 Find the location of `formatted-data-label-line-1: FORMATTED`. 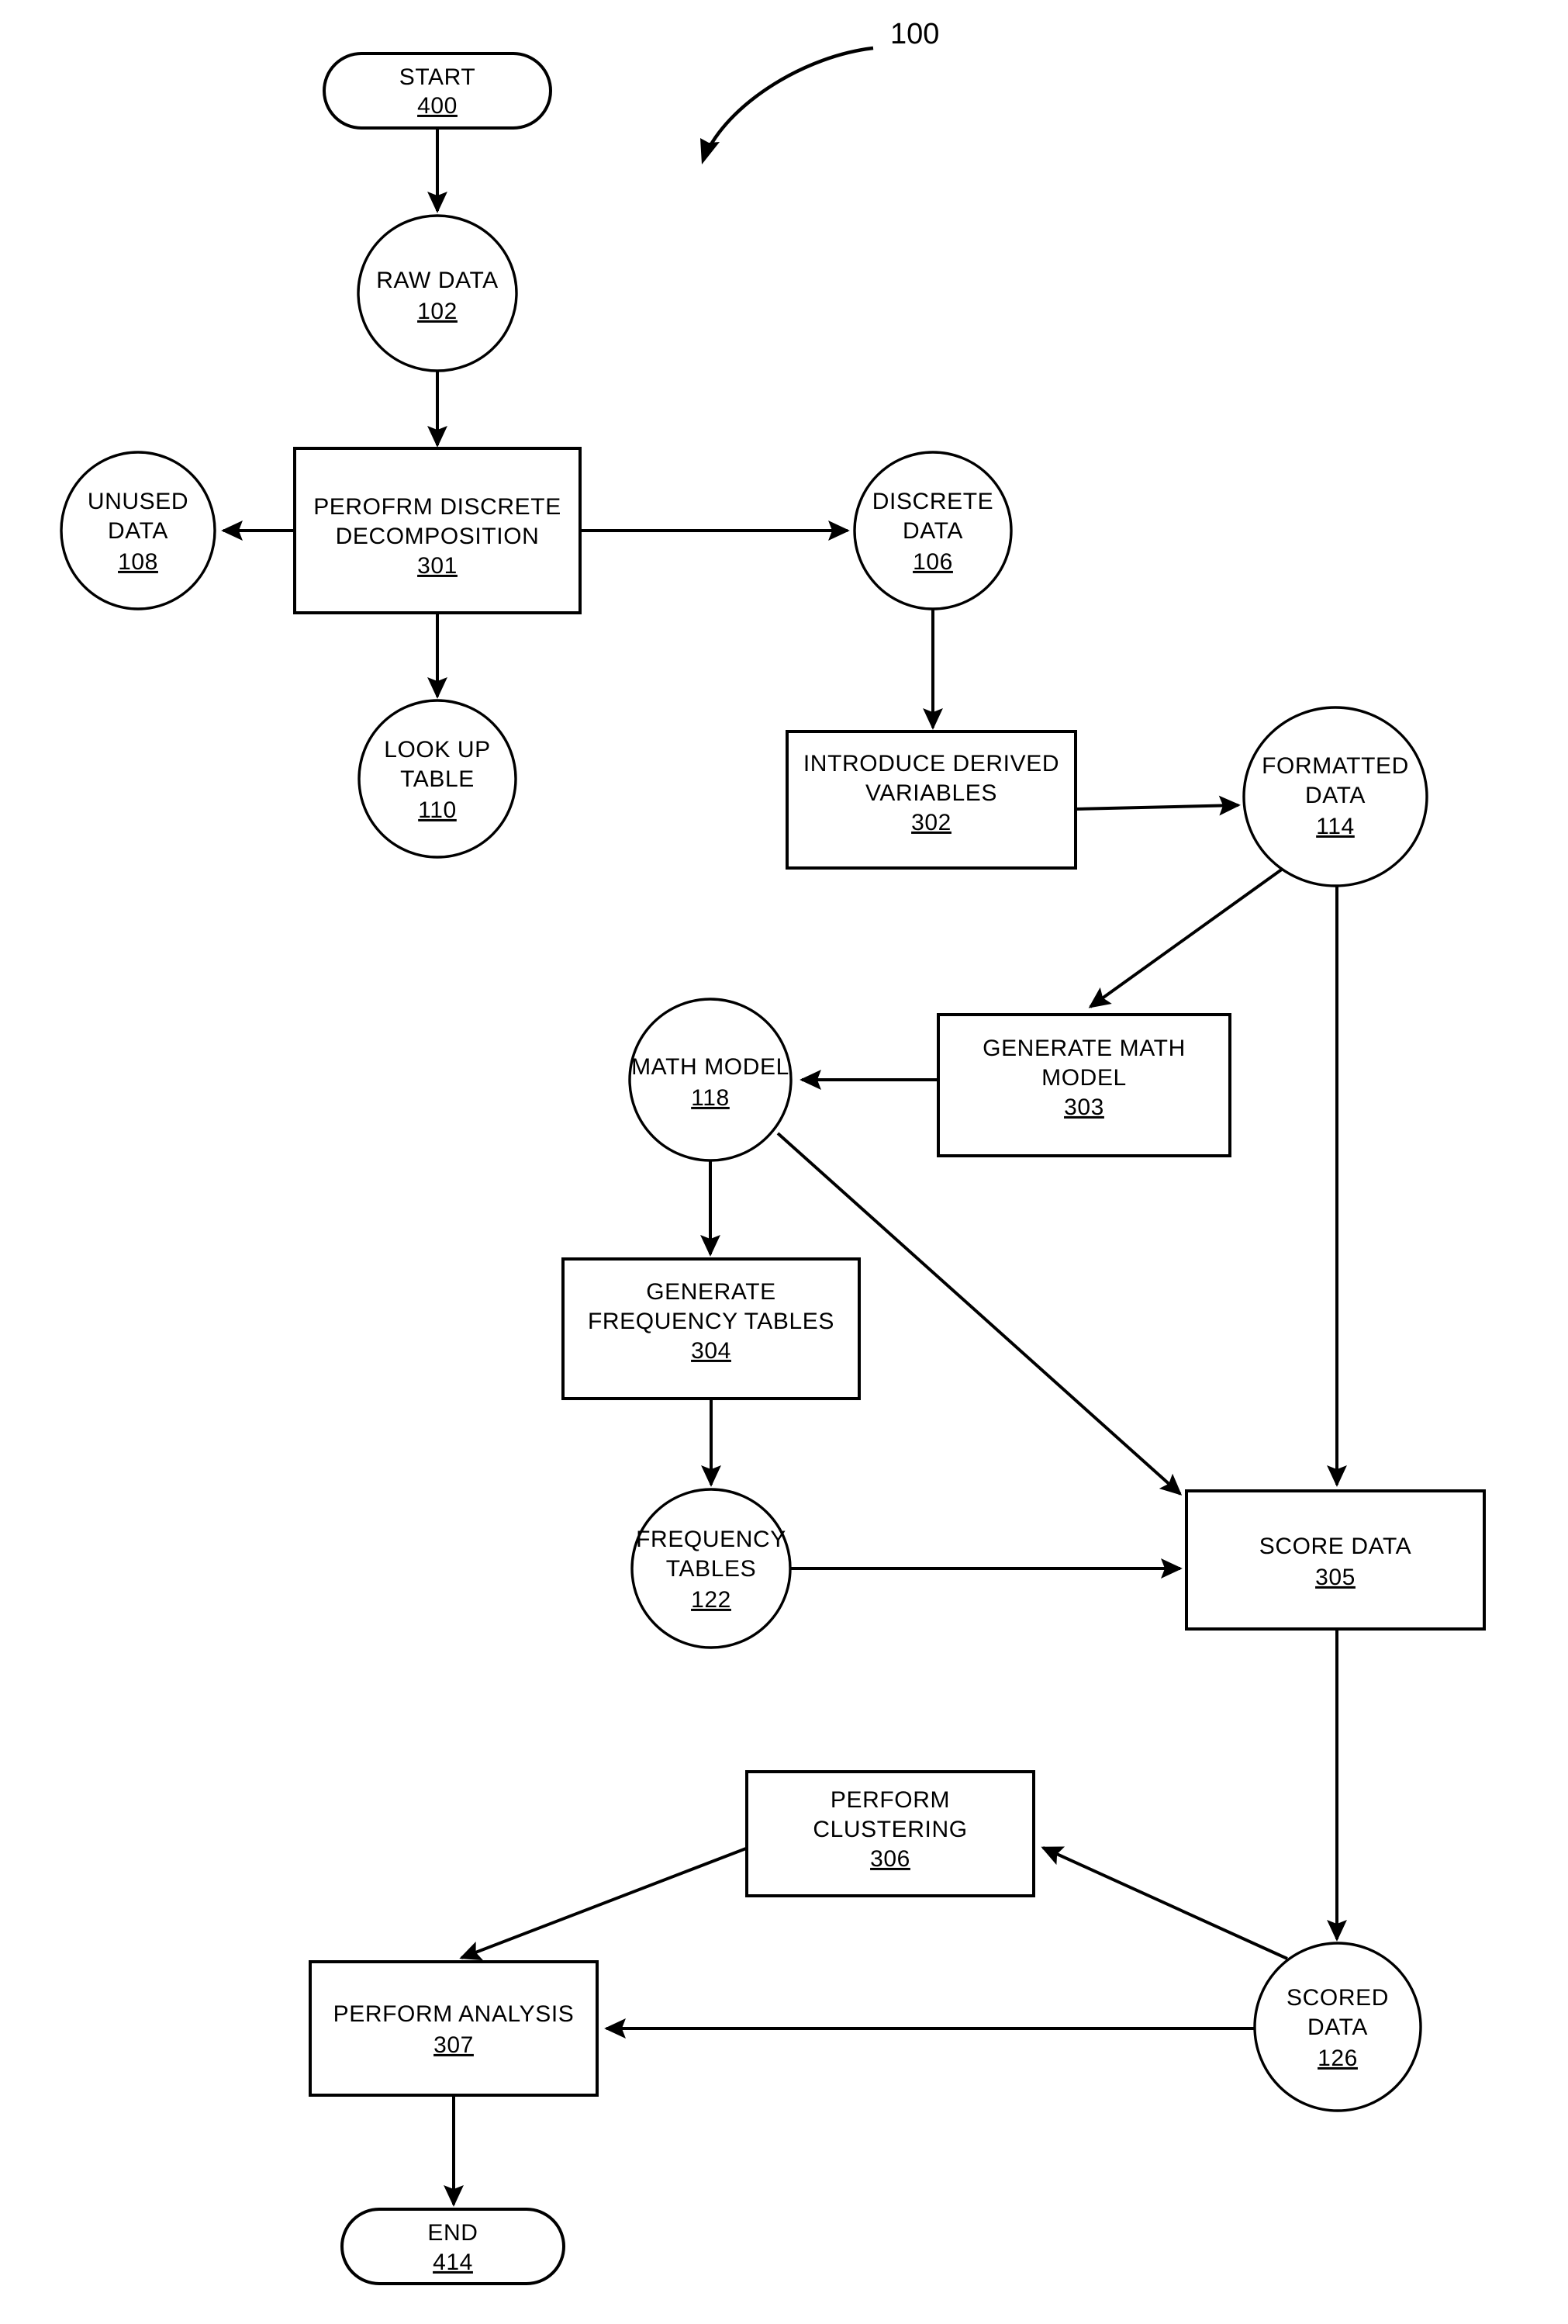

formatted-data-label-line-1: FORMATTED is located at coordinates (1335, 766).